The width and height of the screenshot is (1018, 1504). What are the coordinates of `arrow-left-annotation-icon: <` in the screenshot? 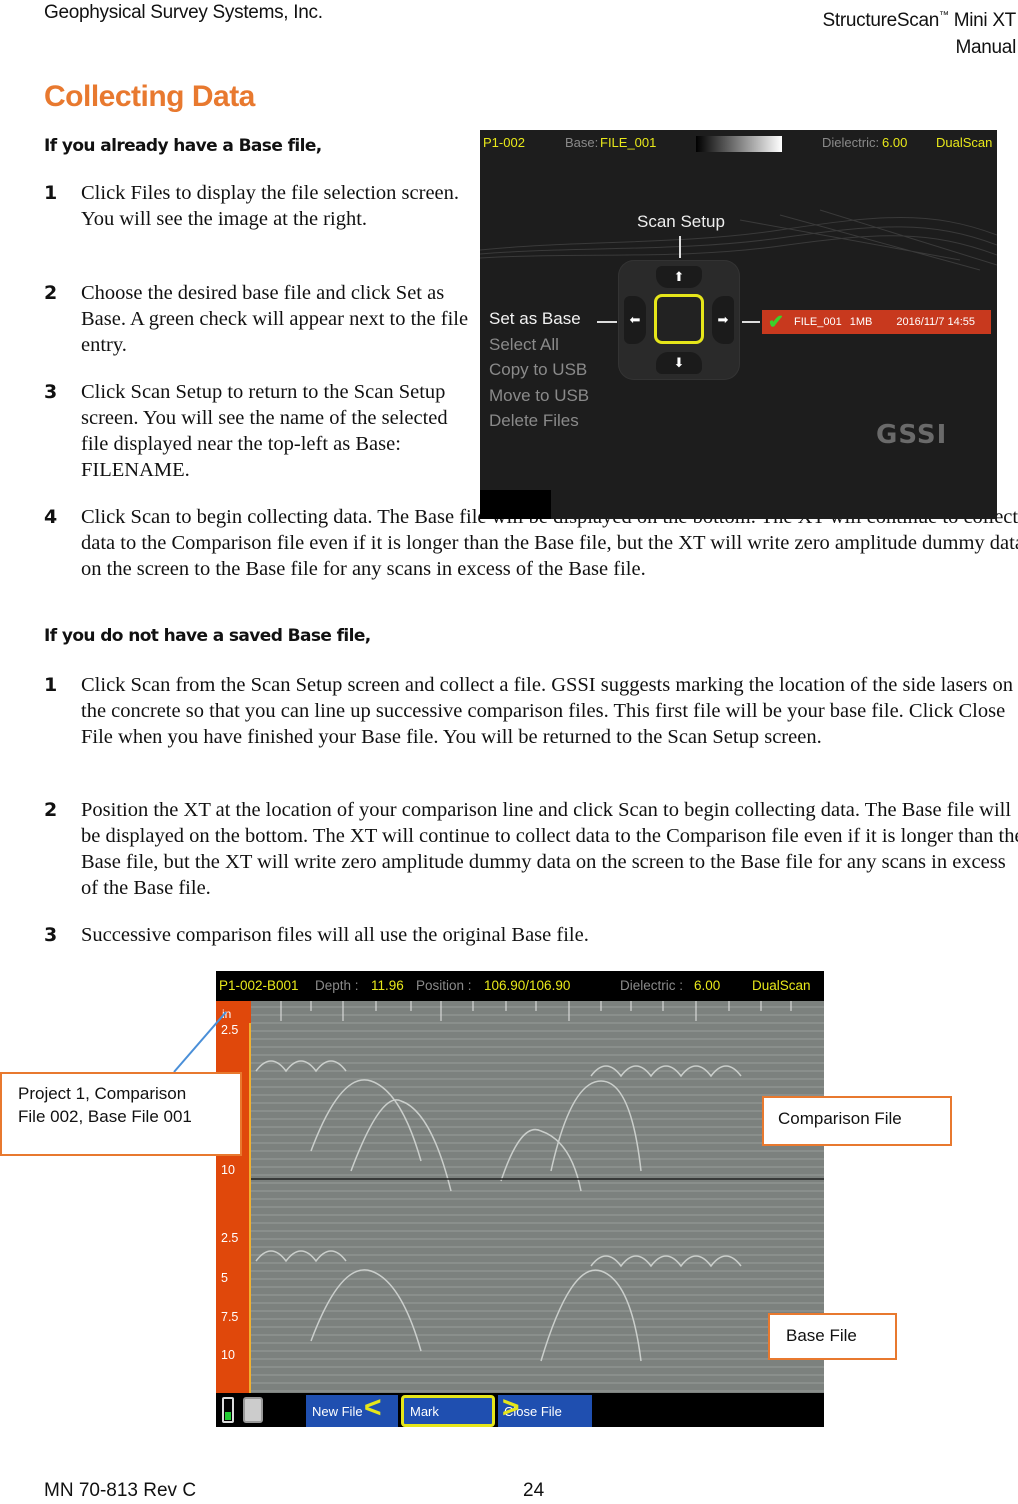 It's located at (373, 1407).